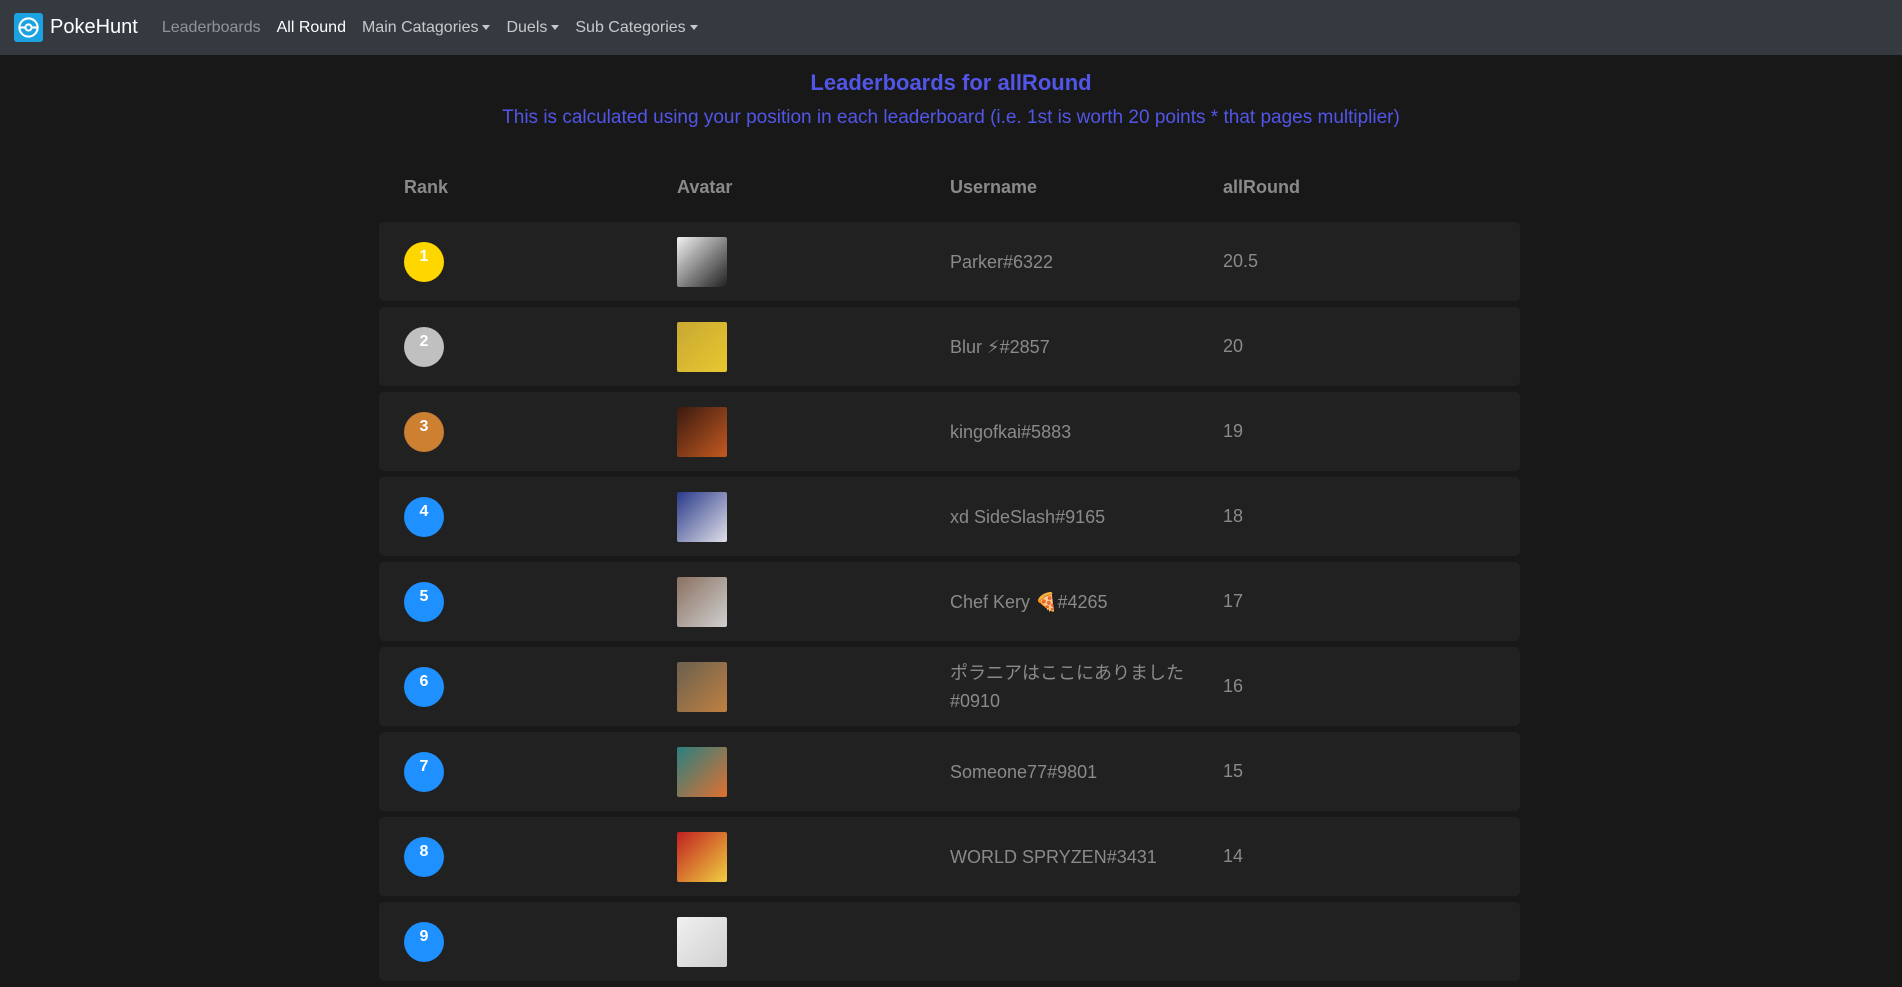 The width and height of the screenshot is (1902, 987). Describe the element at coordinates (424, 261) in the screenshot. I see `rank-badge: 1` at that location.